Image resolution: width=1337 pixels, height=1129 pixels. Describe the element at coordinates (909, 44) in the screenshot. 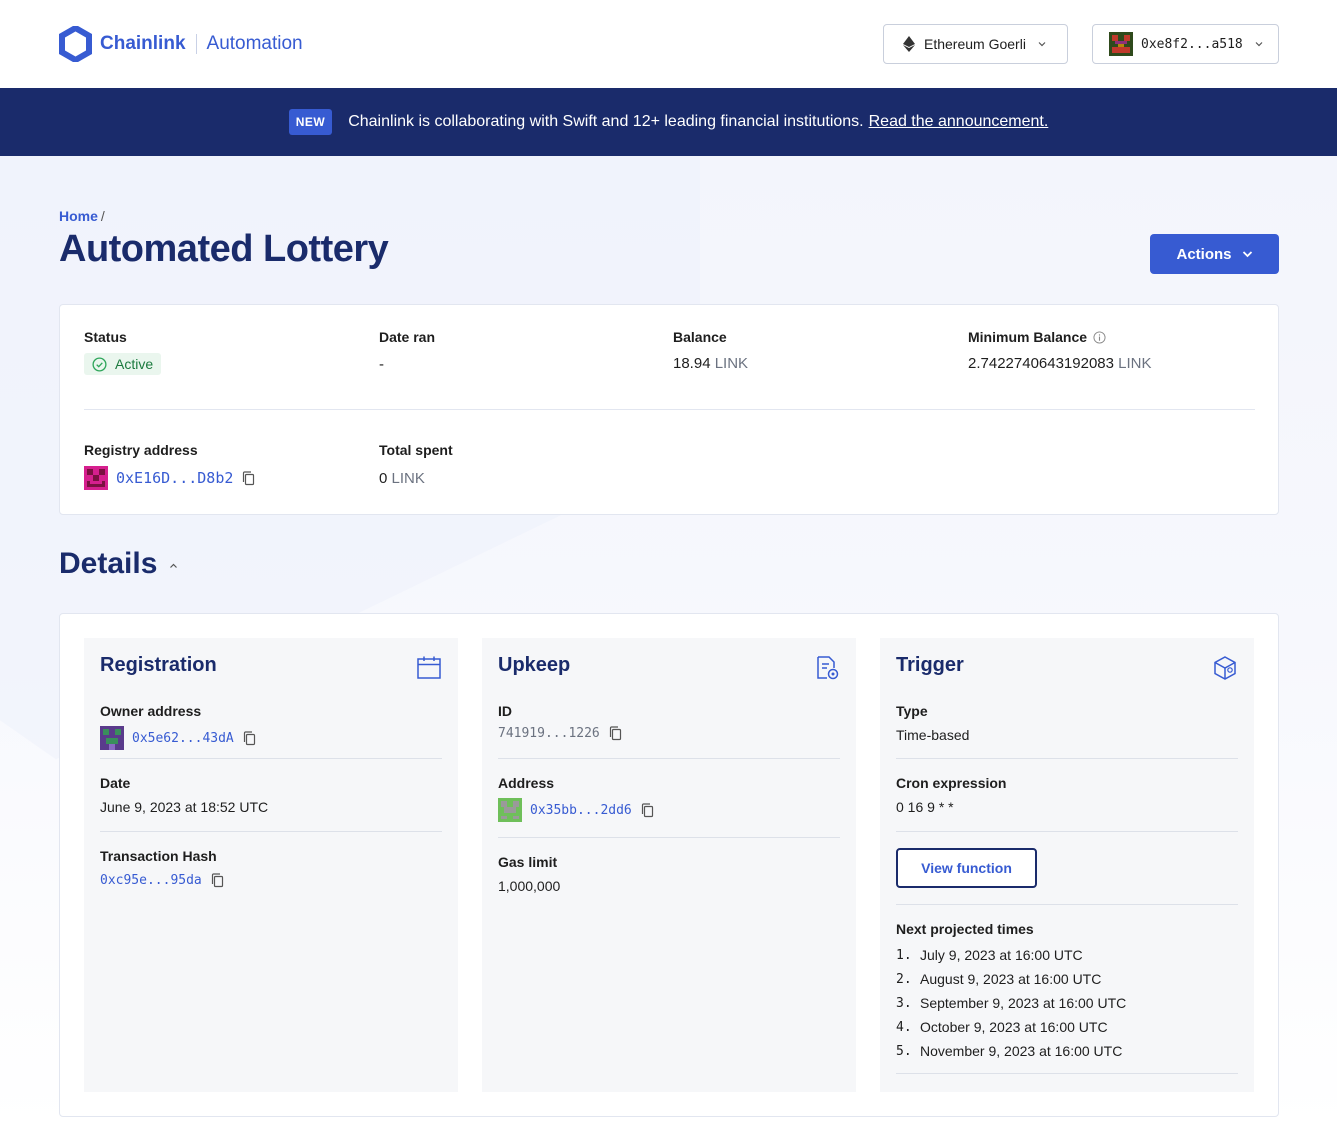

I see `ethereum-icon` at that location.